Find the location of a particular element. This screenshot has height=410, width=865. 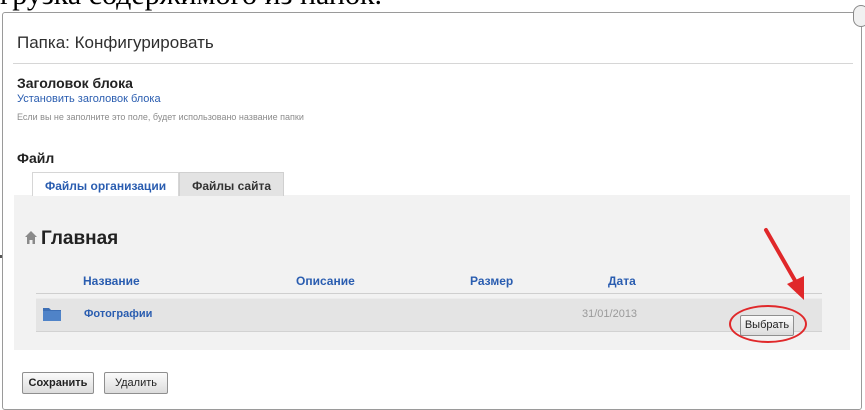

home-icon is located at coordinates (31, 240).